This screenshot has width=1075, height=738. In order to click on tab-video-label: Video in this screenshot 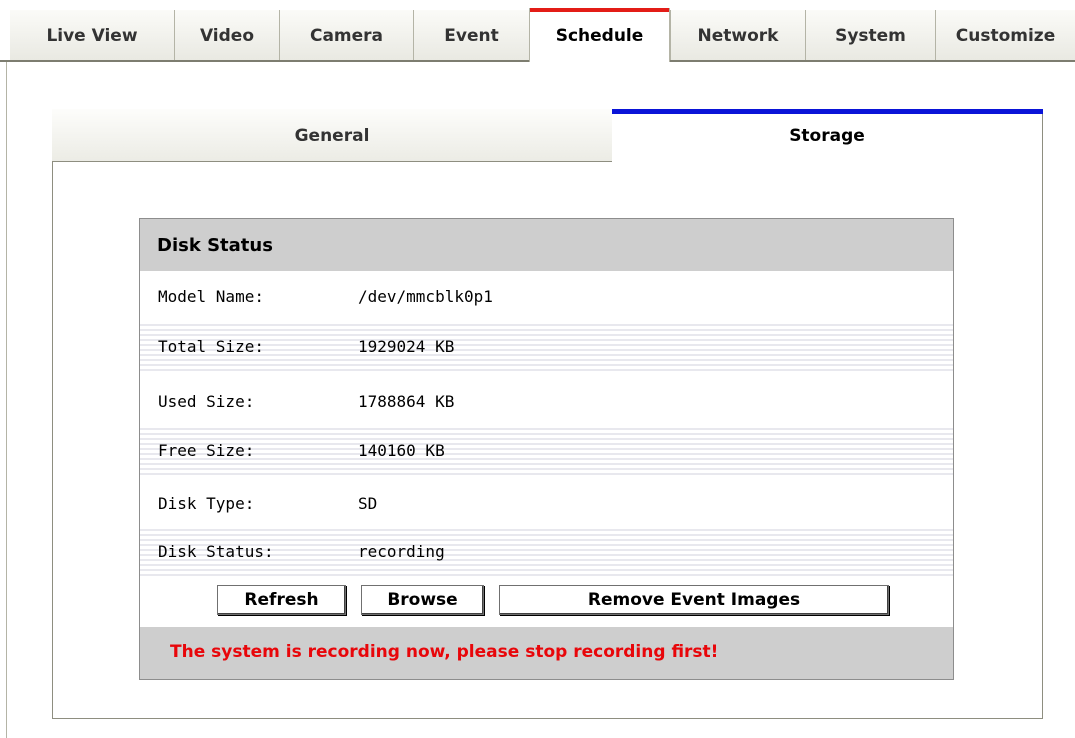, I will do `click(227, 36)`.